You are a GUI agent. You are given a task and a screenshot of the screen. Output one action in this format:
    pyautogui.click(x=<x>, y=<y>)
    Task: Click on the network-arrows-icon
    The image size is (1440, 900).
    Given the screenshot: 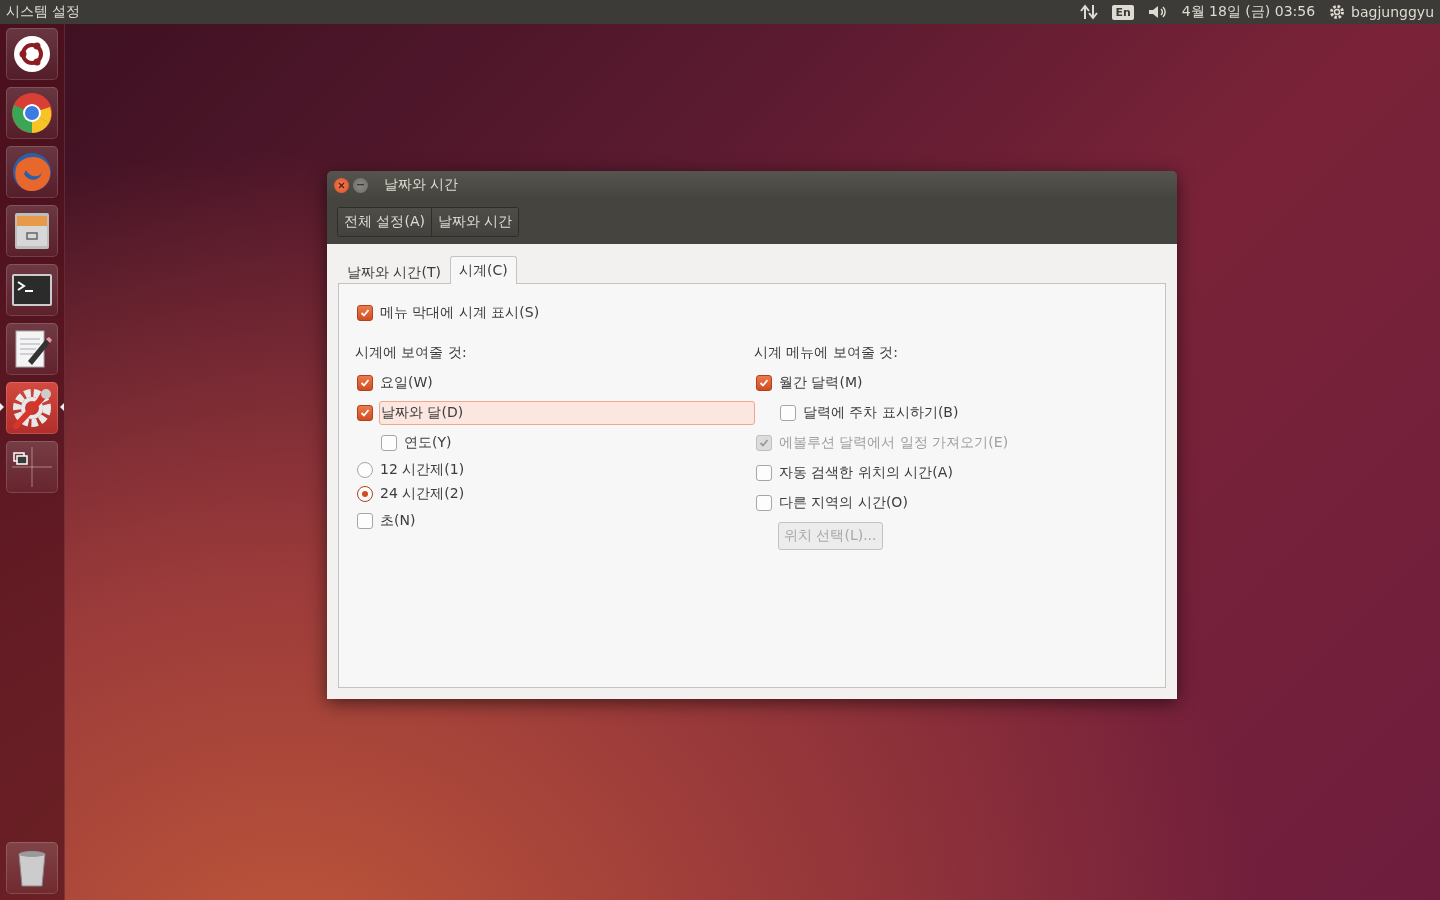 What is the action you would take?
    pyautogui.click(x=1089, y=12)
    